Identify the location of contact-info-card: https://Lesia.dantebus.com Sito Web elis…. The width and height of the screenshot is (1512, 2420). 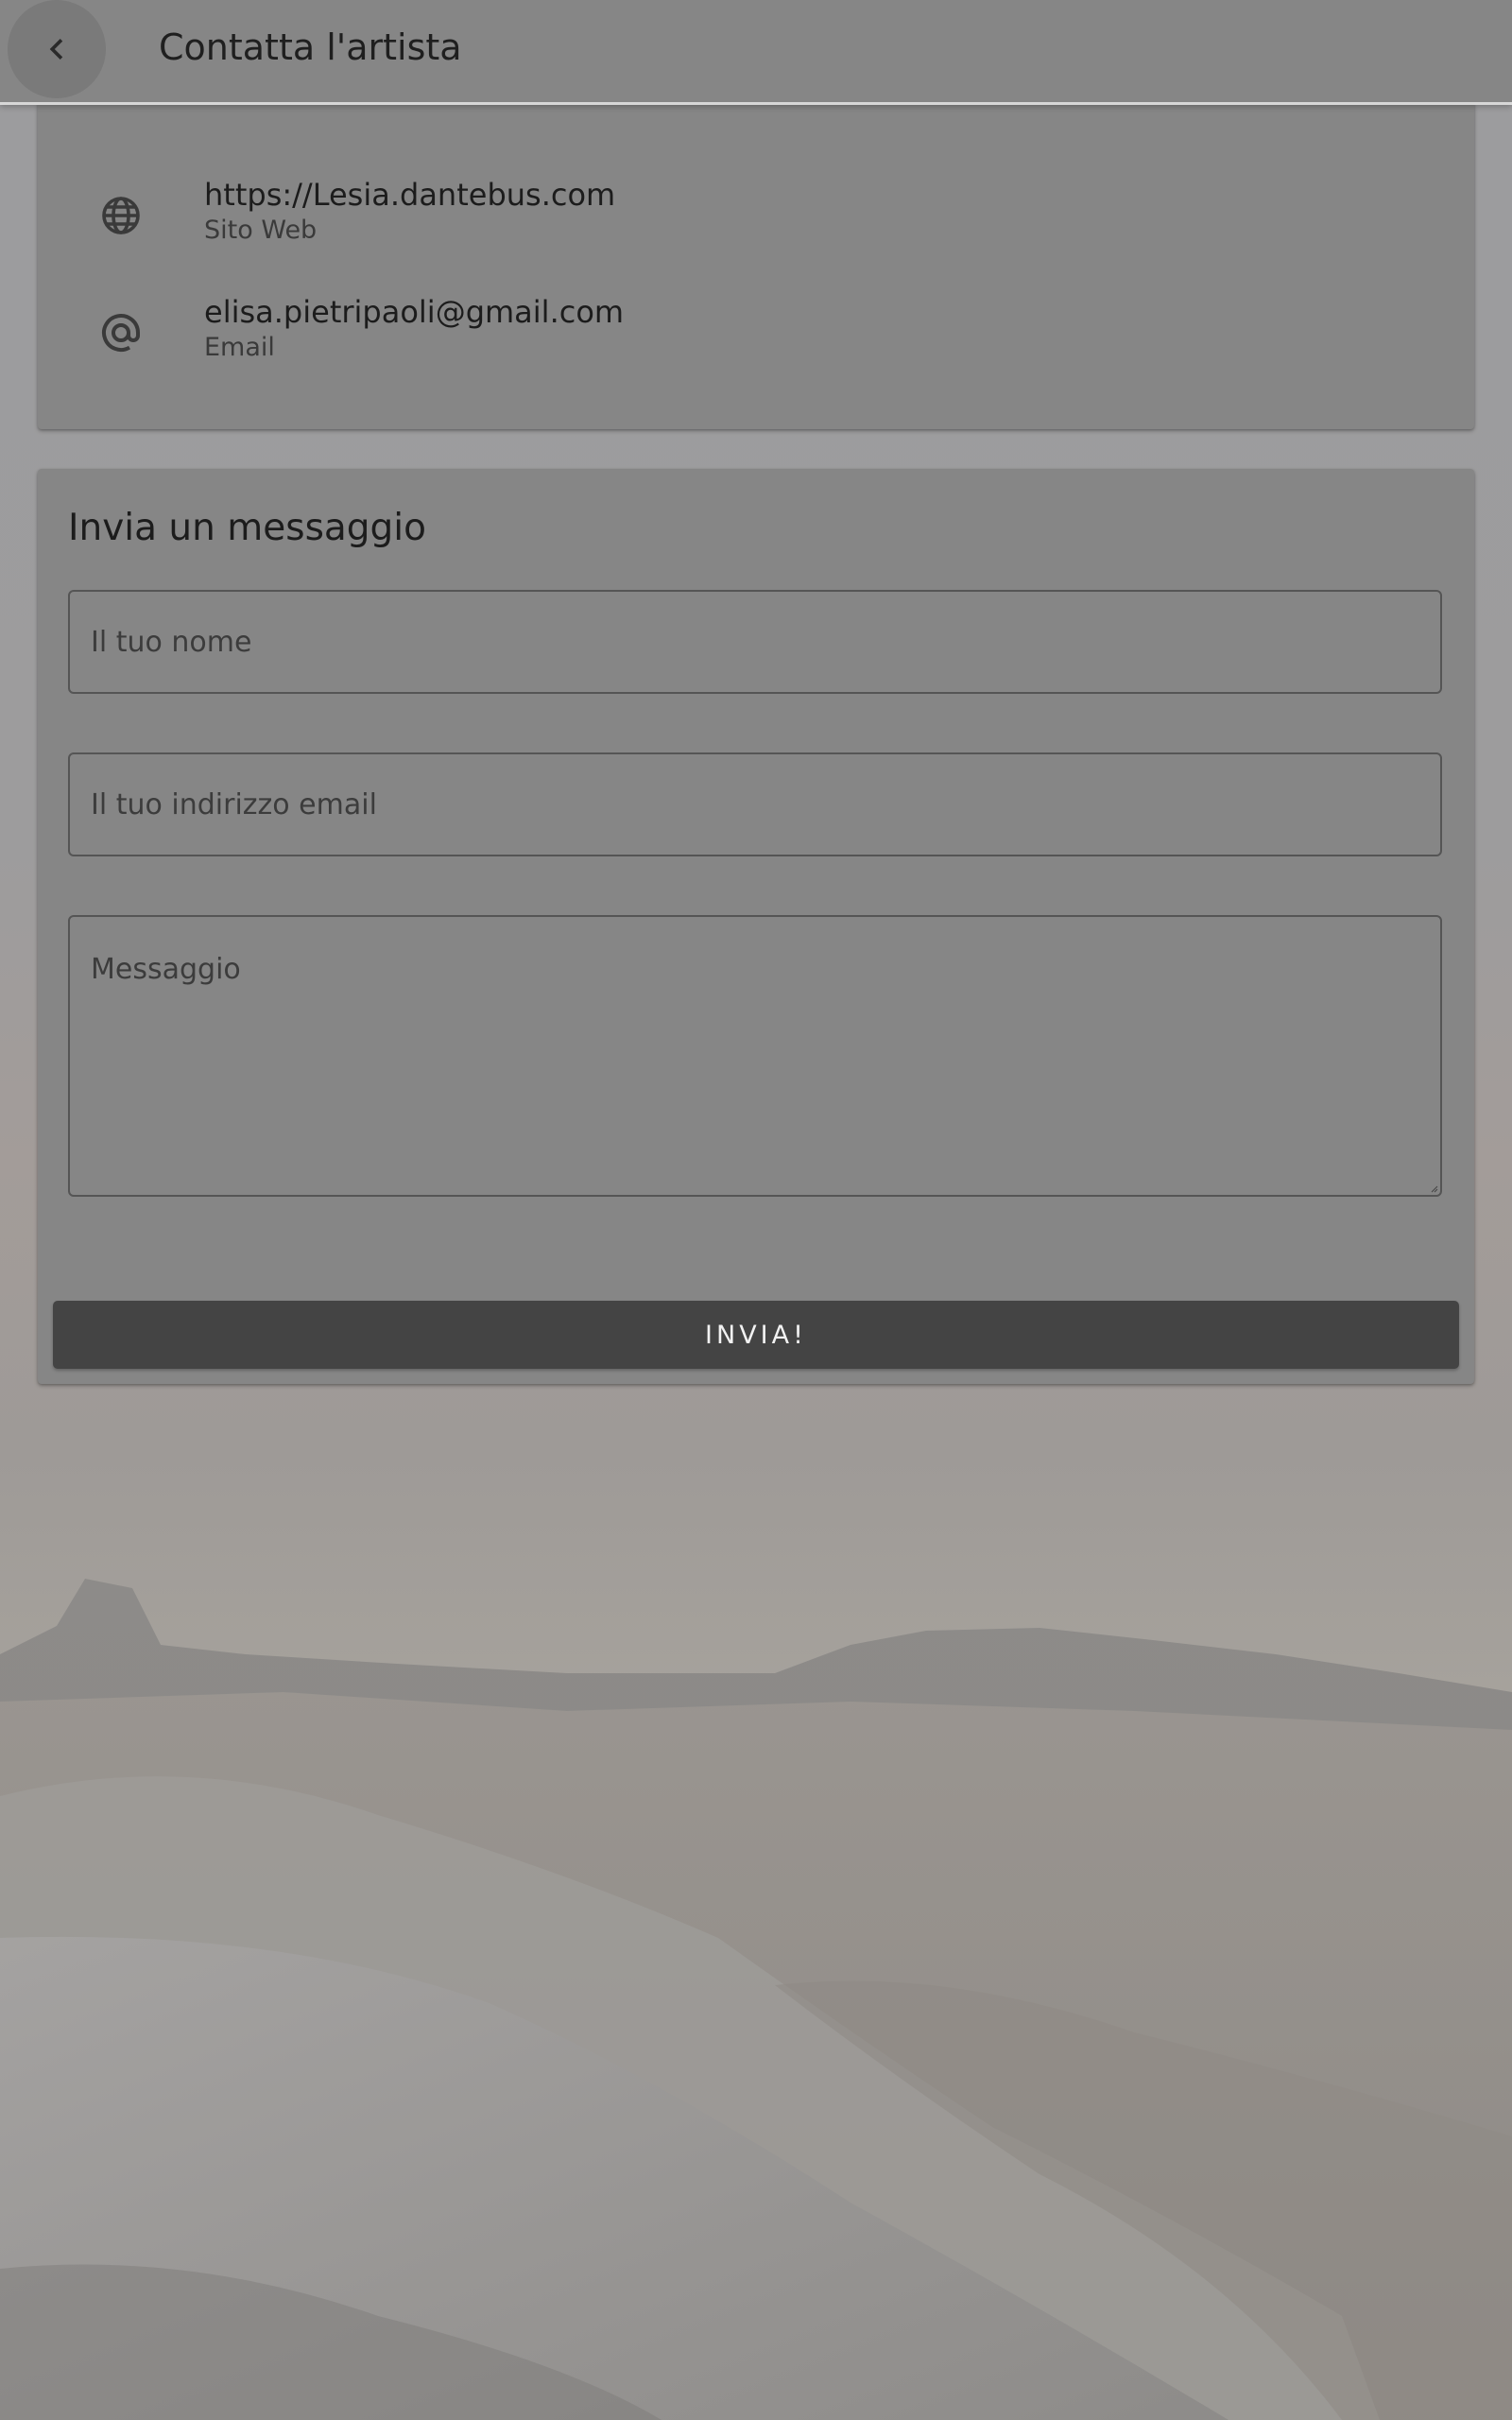
(756, 265).